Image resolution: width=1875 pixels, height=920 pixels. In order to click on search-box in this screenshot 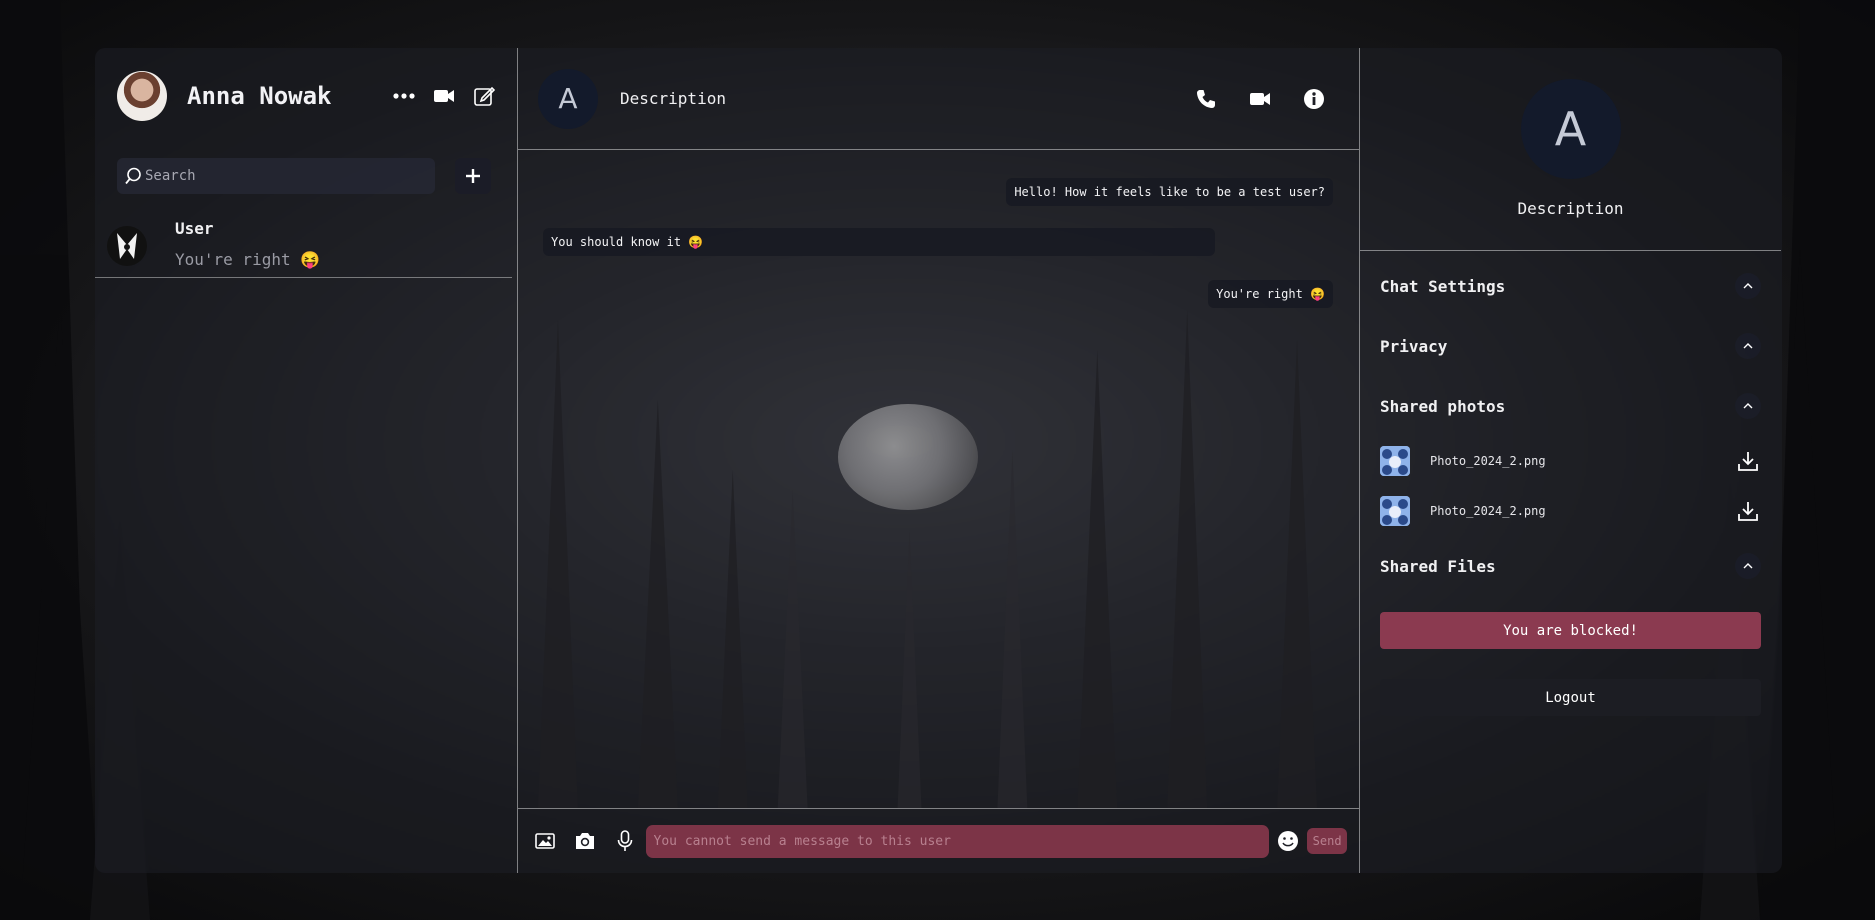, I will do `click(276, 176)`.